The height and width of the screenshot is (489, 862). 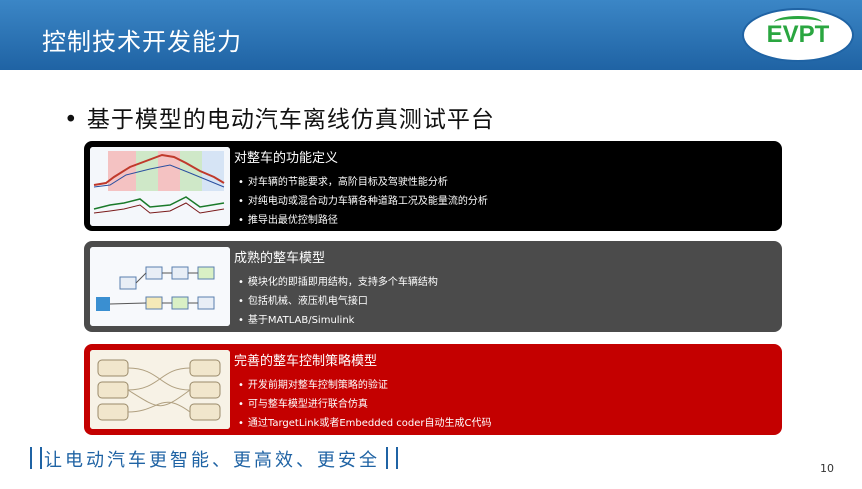 I want to click on stateflow-thumbnail, so click(x=160, y=389).